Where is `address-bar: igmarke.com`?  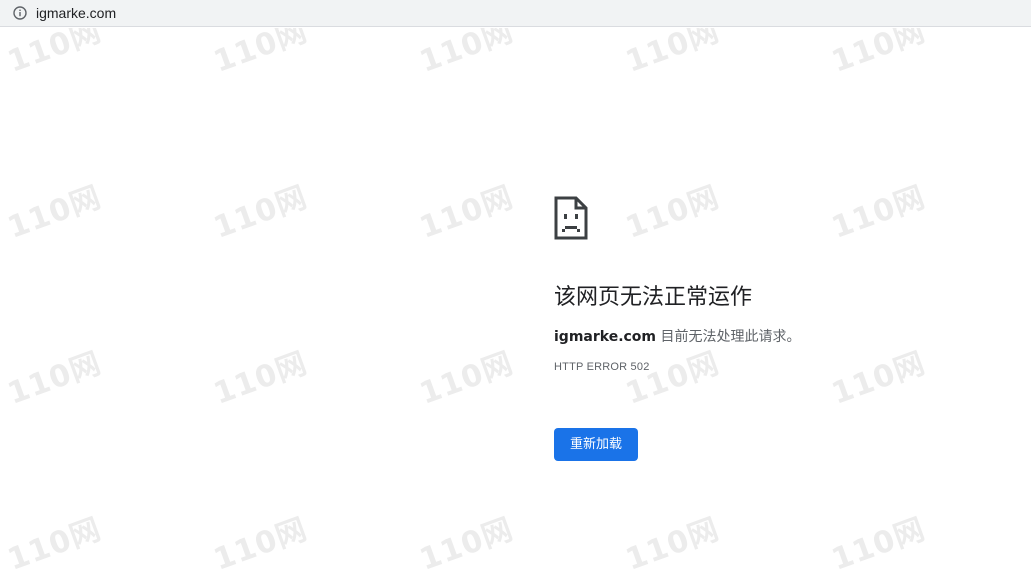 address-bar: igmarke.com is located at coordinates (515, 13).